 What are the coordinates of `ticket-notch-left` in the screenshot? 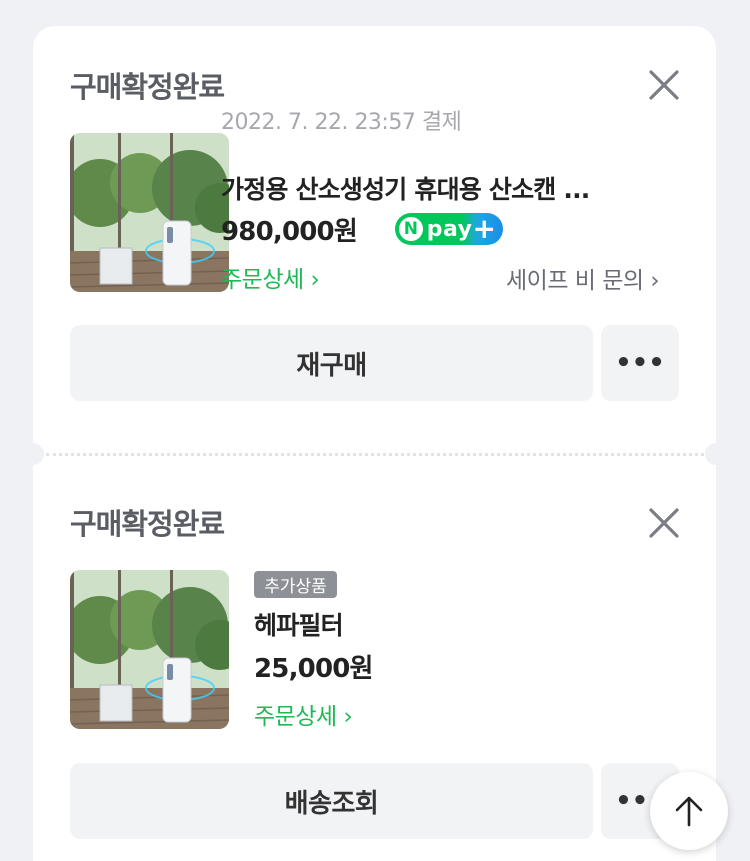 It's located at (33, 454).